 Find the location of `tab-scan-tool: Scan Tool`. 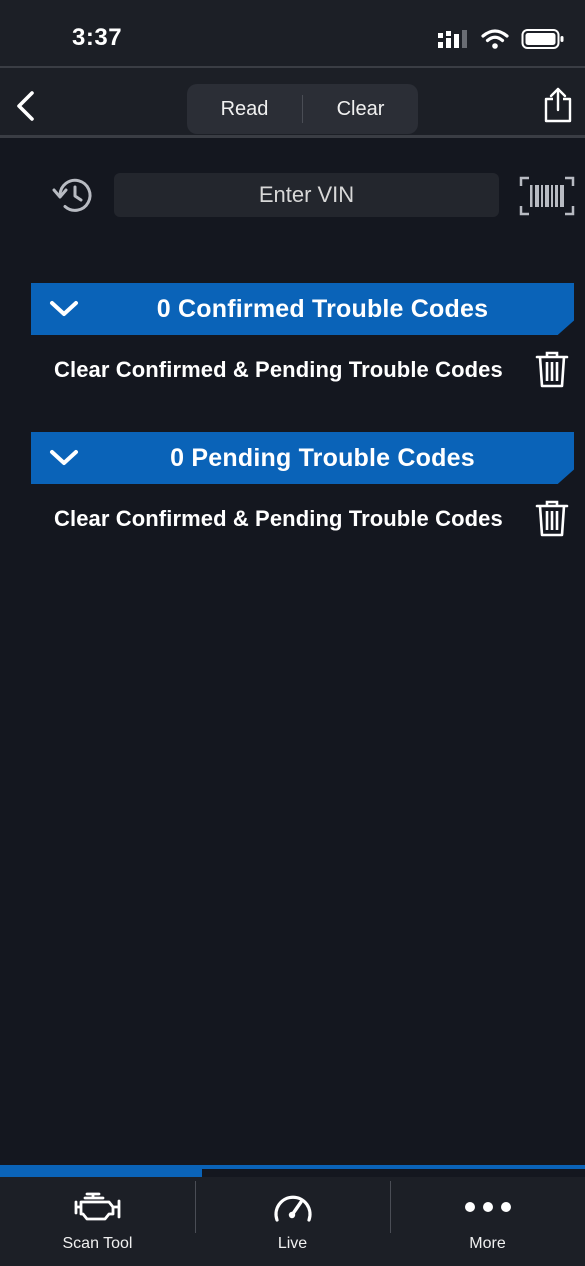

tab-scan-tool: Scan Tool is located at coordinates (97, 1221).